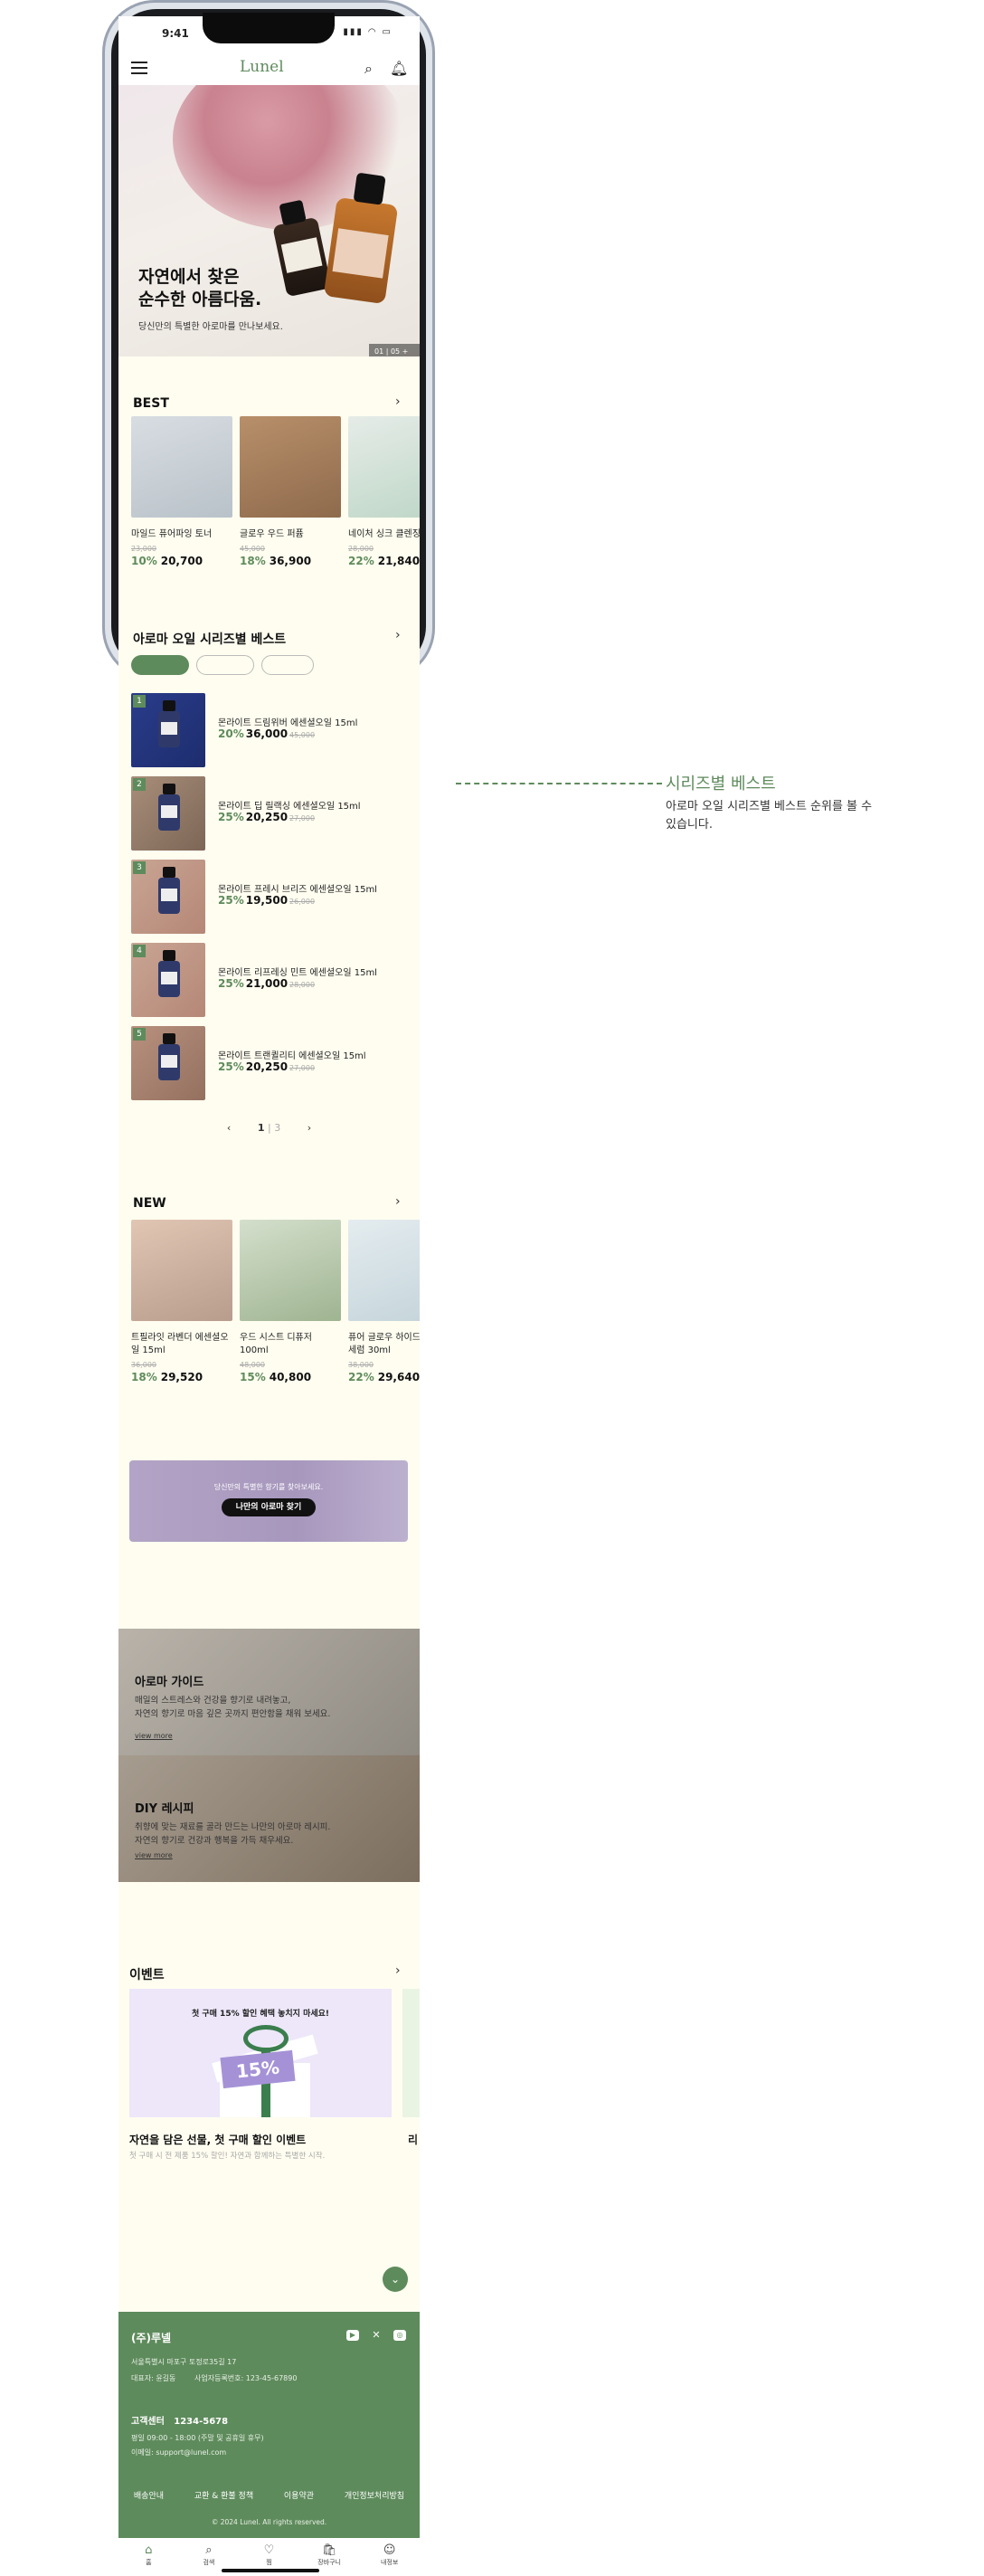  Describe the element at coordinates (299, 2495) in the screenshot. I see `footer-link-terms: 이용약관` at that location.